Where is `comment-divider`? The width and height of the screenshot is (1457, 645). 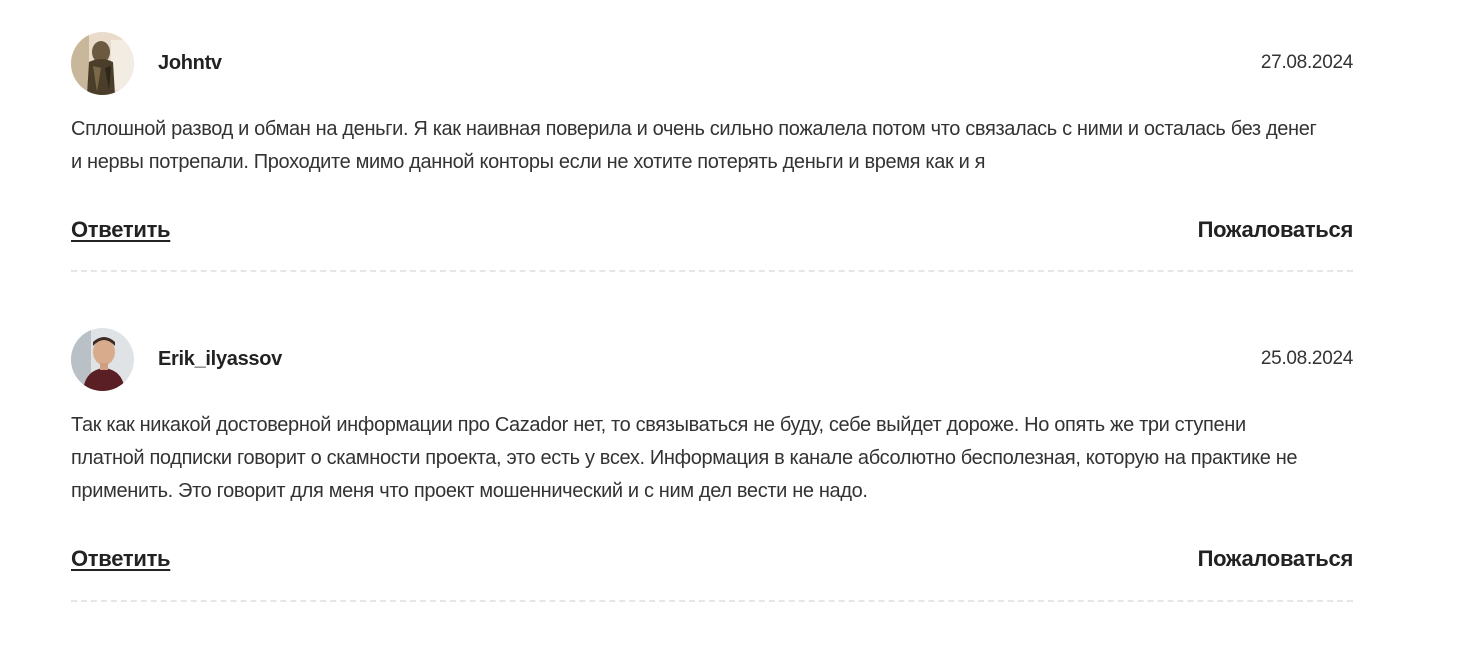
comment-divider is located at coordinates (712, 601).